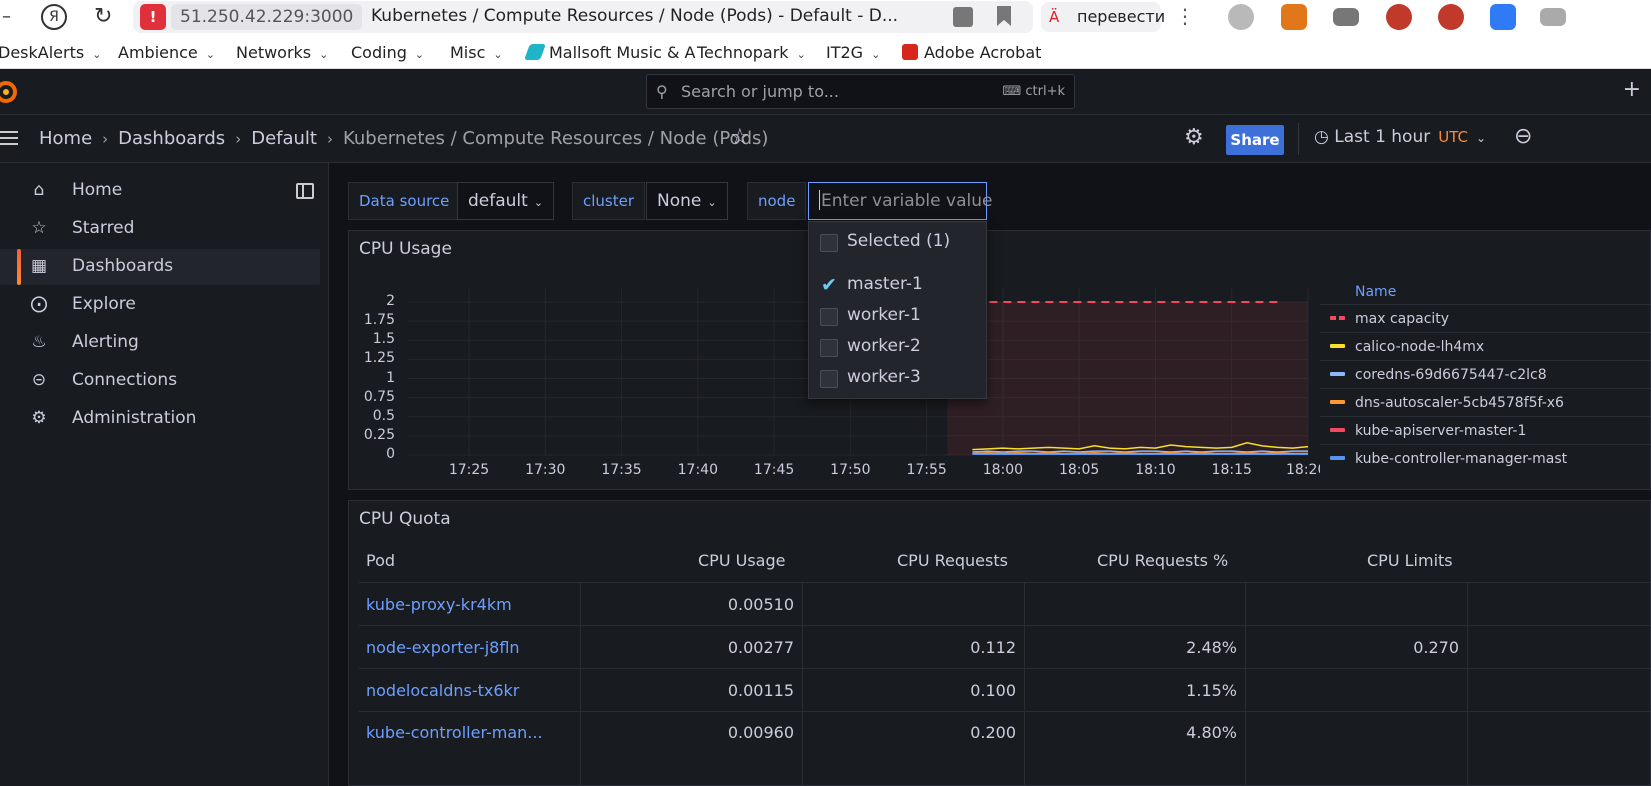  What do you see at coordinates (621, 470) in the screenshot?
I see `x-tick-label: 17:35` at bounding box center [621, 470].